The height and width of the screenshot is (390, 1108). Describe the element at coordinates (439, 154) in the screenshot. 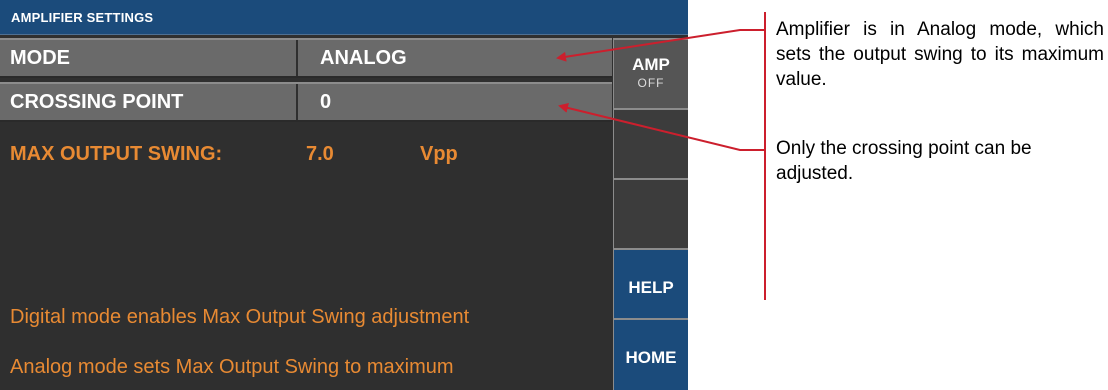

I see `max-output-swing-unit: Vpp` at that location.